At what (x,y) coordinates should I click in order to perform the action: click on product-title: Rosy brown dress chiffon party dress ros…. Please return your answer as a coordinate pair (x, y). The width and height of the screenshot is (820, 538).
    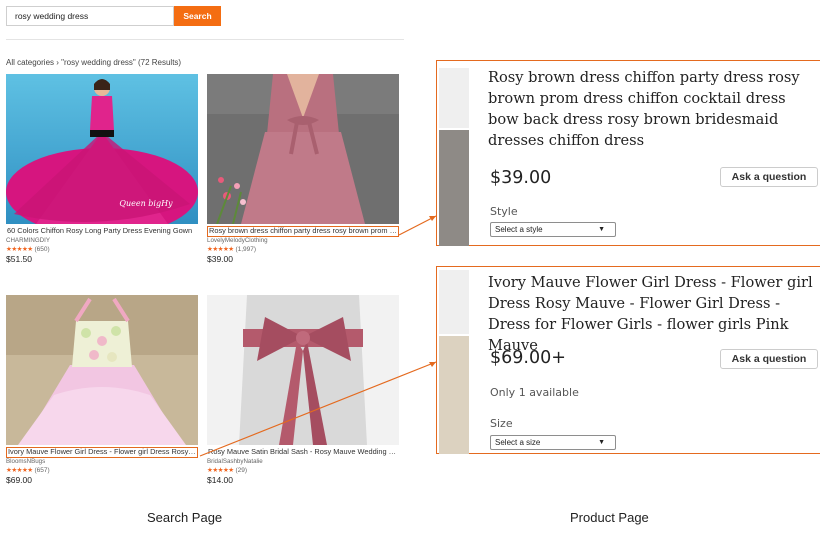
    Looking at the image, I should click on (644, 109).